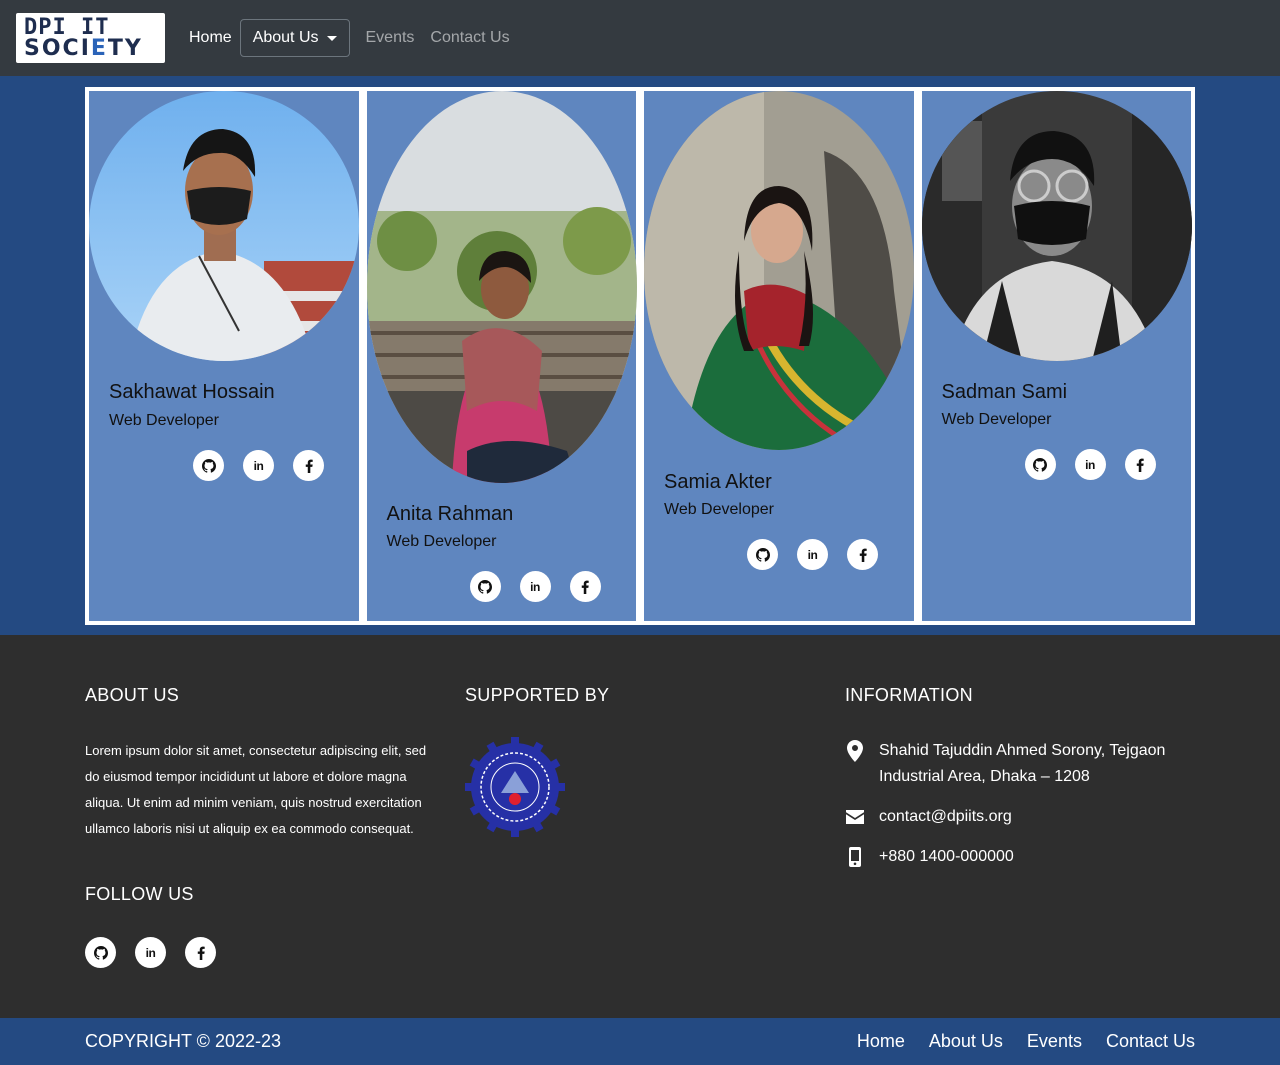  Describe the element at coordinates (132, 695) in the screenshot. I see `about-heading: ABOUT US` at that location.